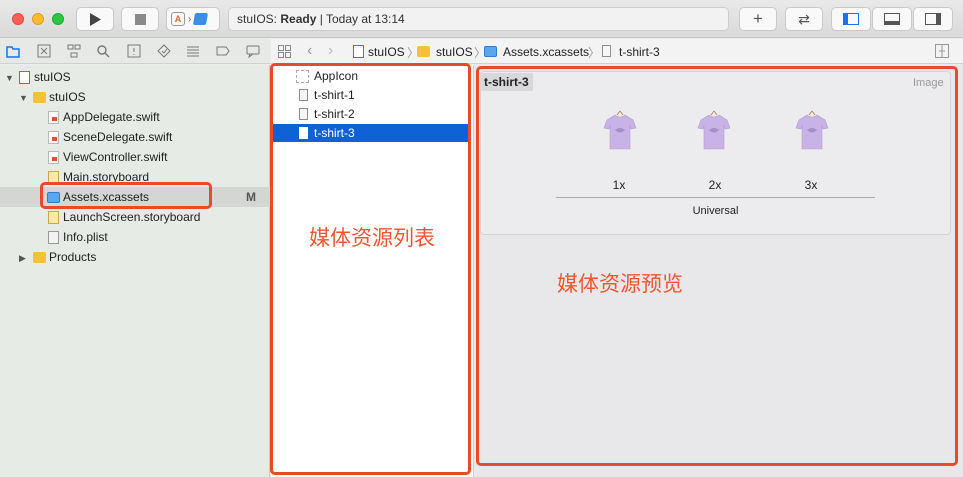 The height and width of the screenshot is (477, 963). I want to click on toggle-debug-area-button, so click(892, 19).